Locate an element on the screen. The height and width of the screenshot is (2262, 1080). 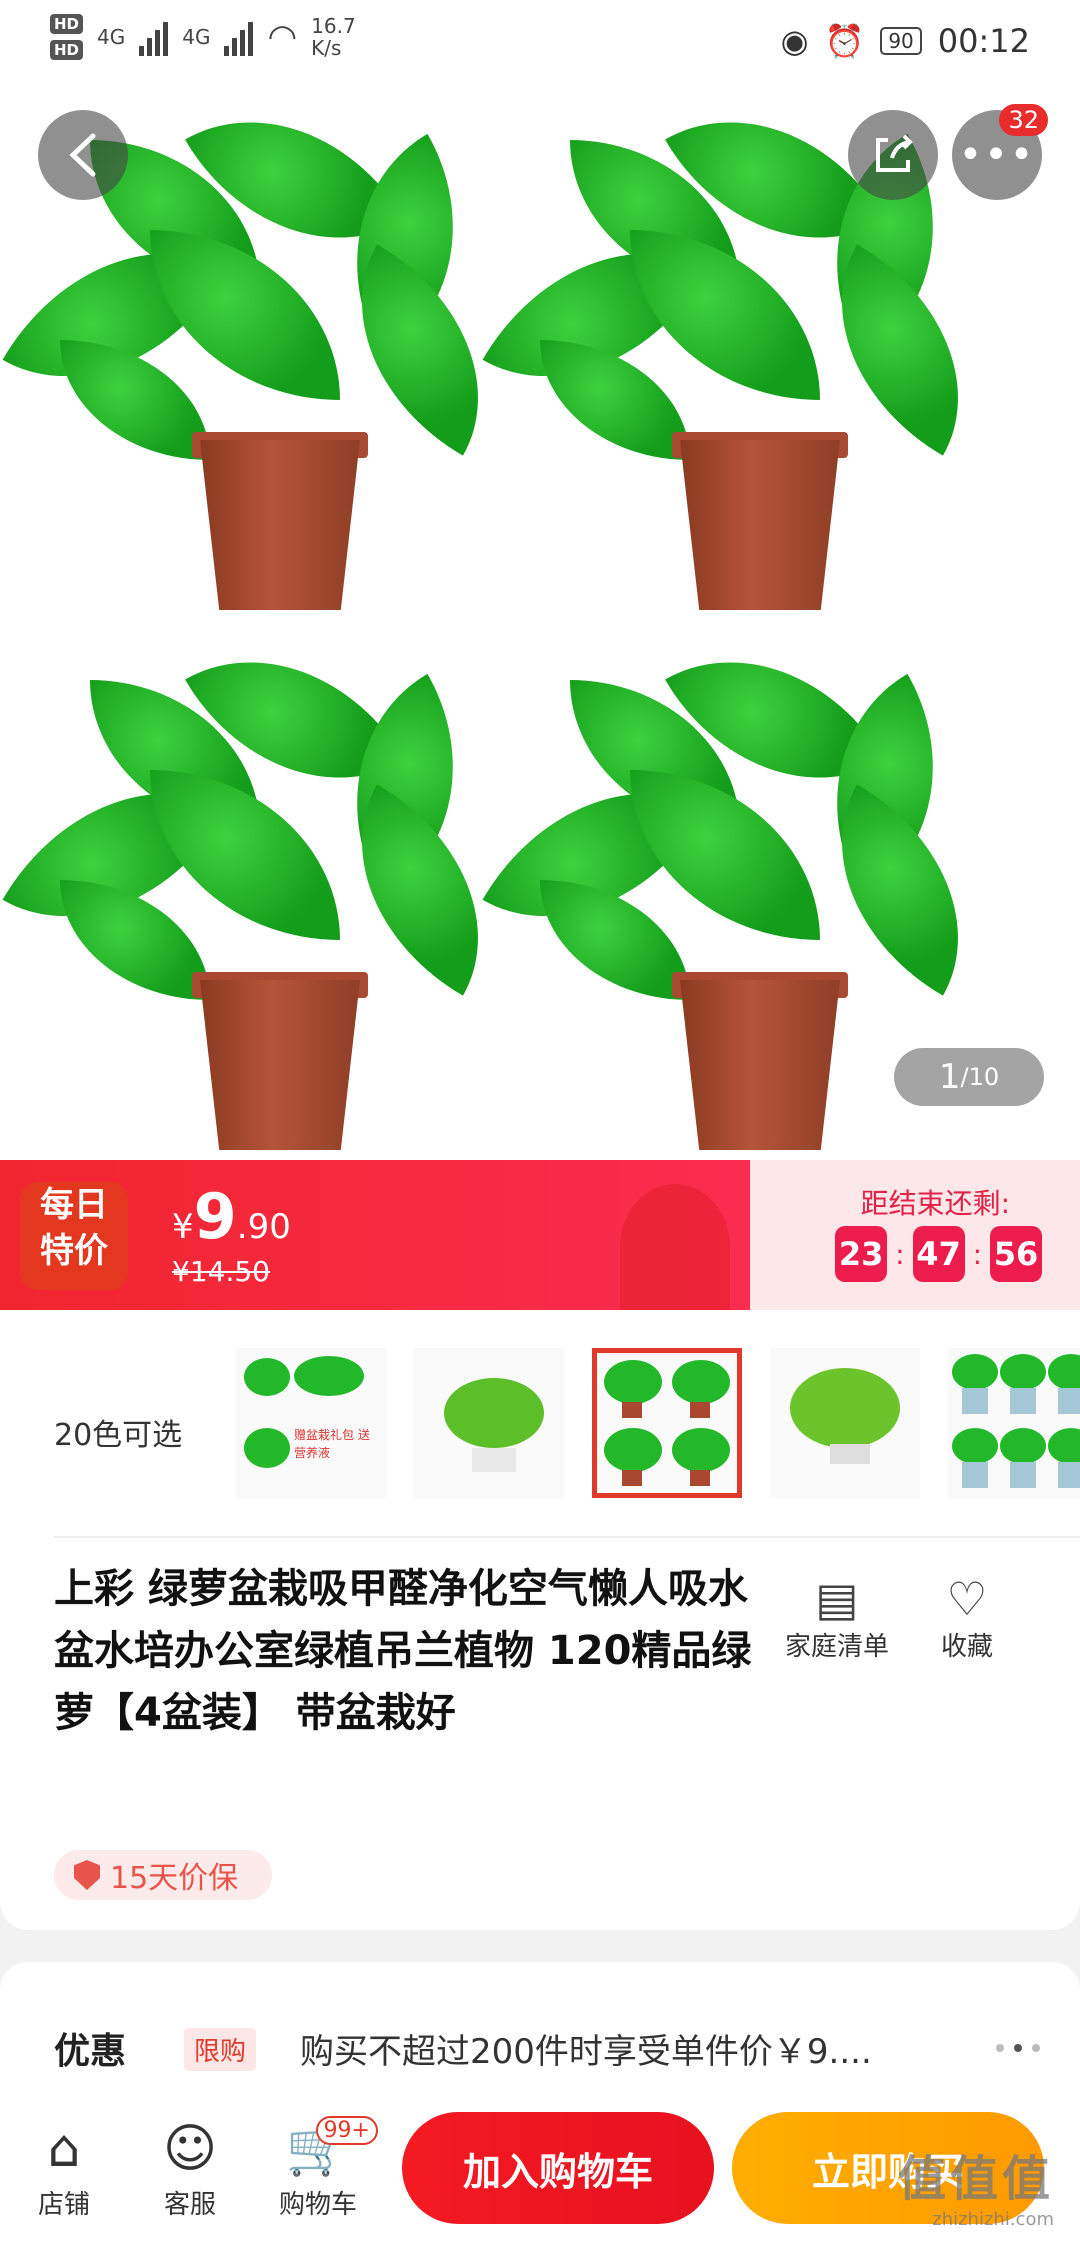
price-currency: ¥ is located at coordinates (183, 1227).